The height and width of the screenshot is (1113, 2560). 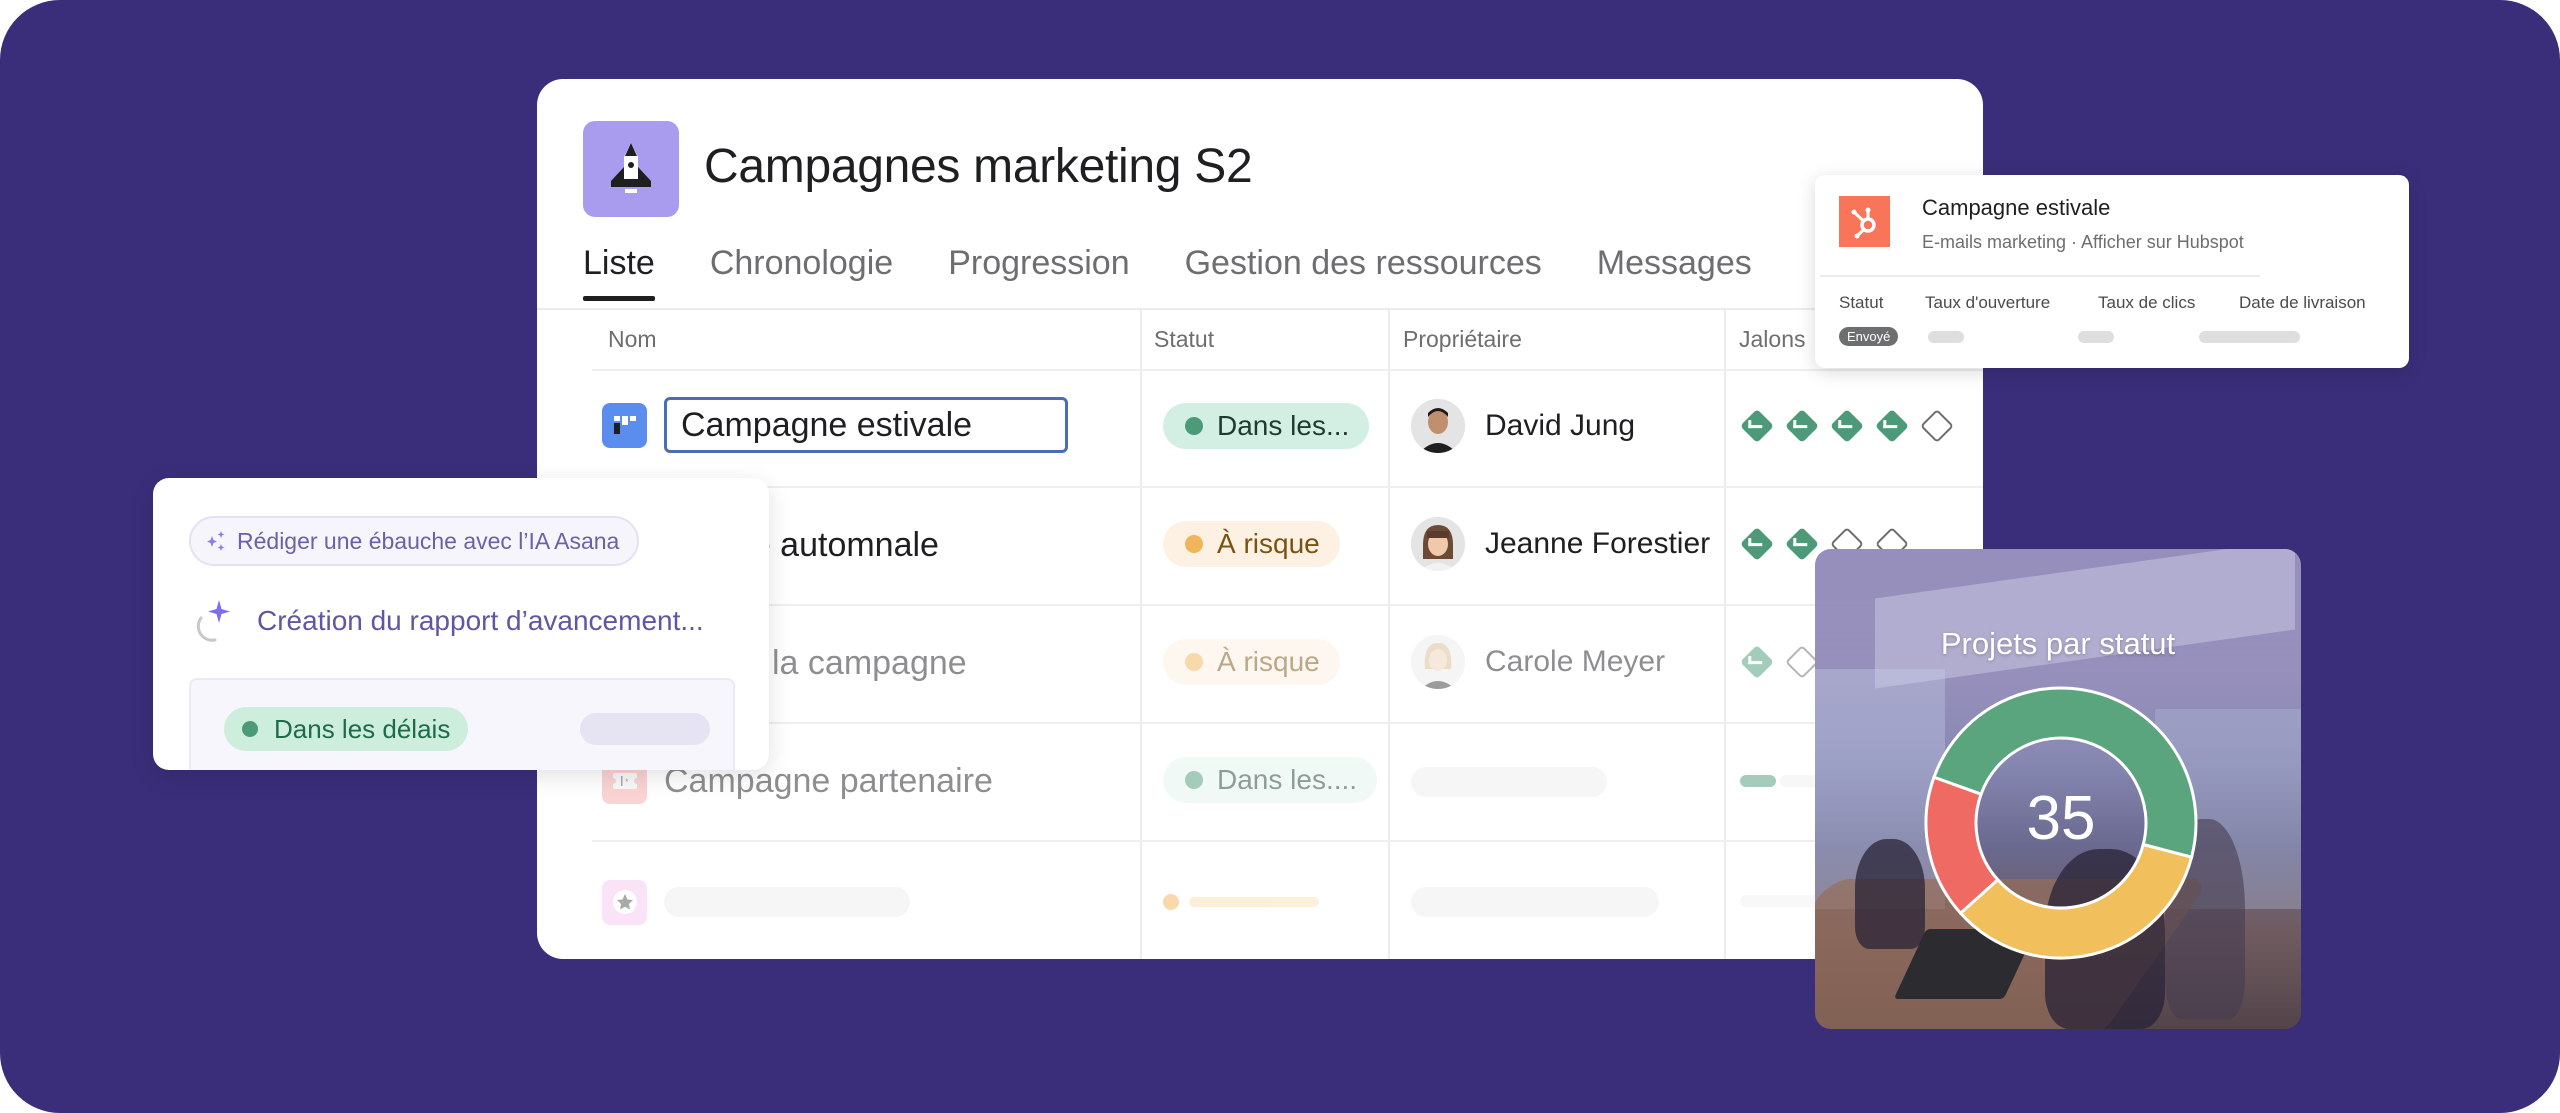 What do you see at coordinates (1363, 272) in the screenshot?
I see `tab-gestion-ressources: Gestion des ressources` at bounding box center [1363, 272].